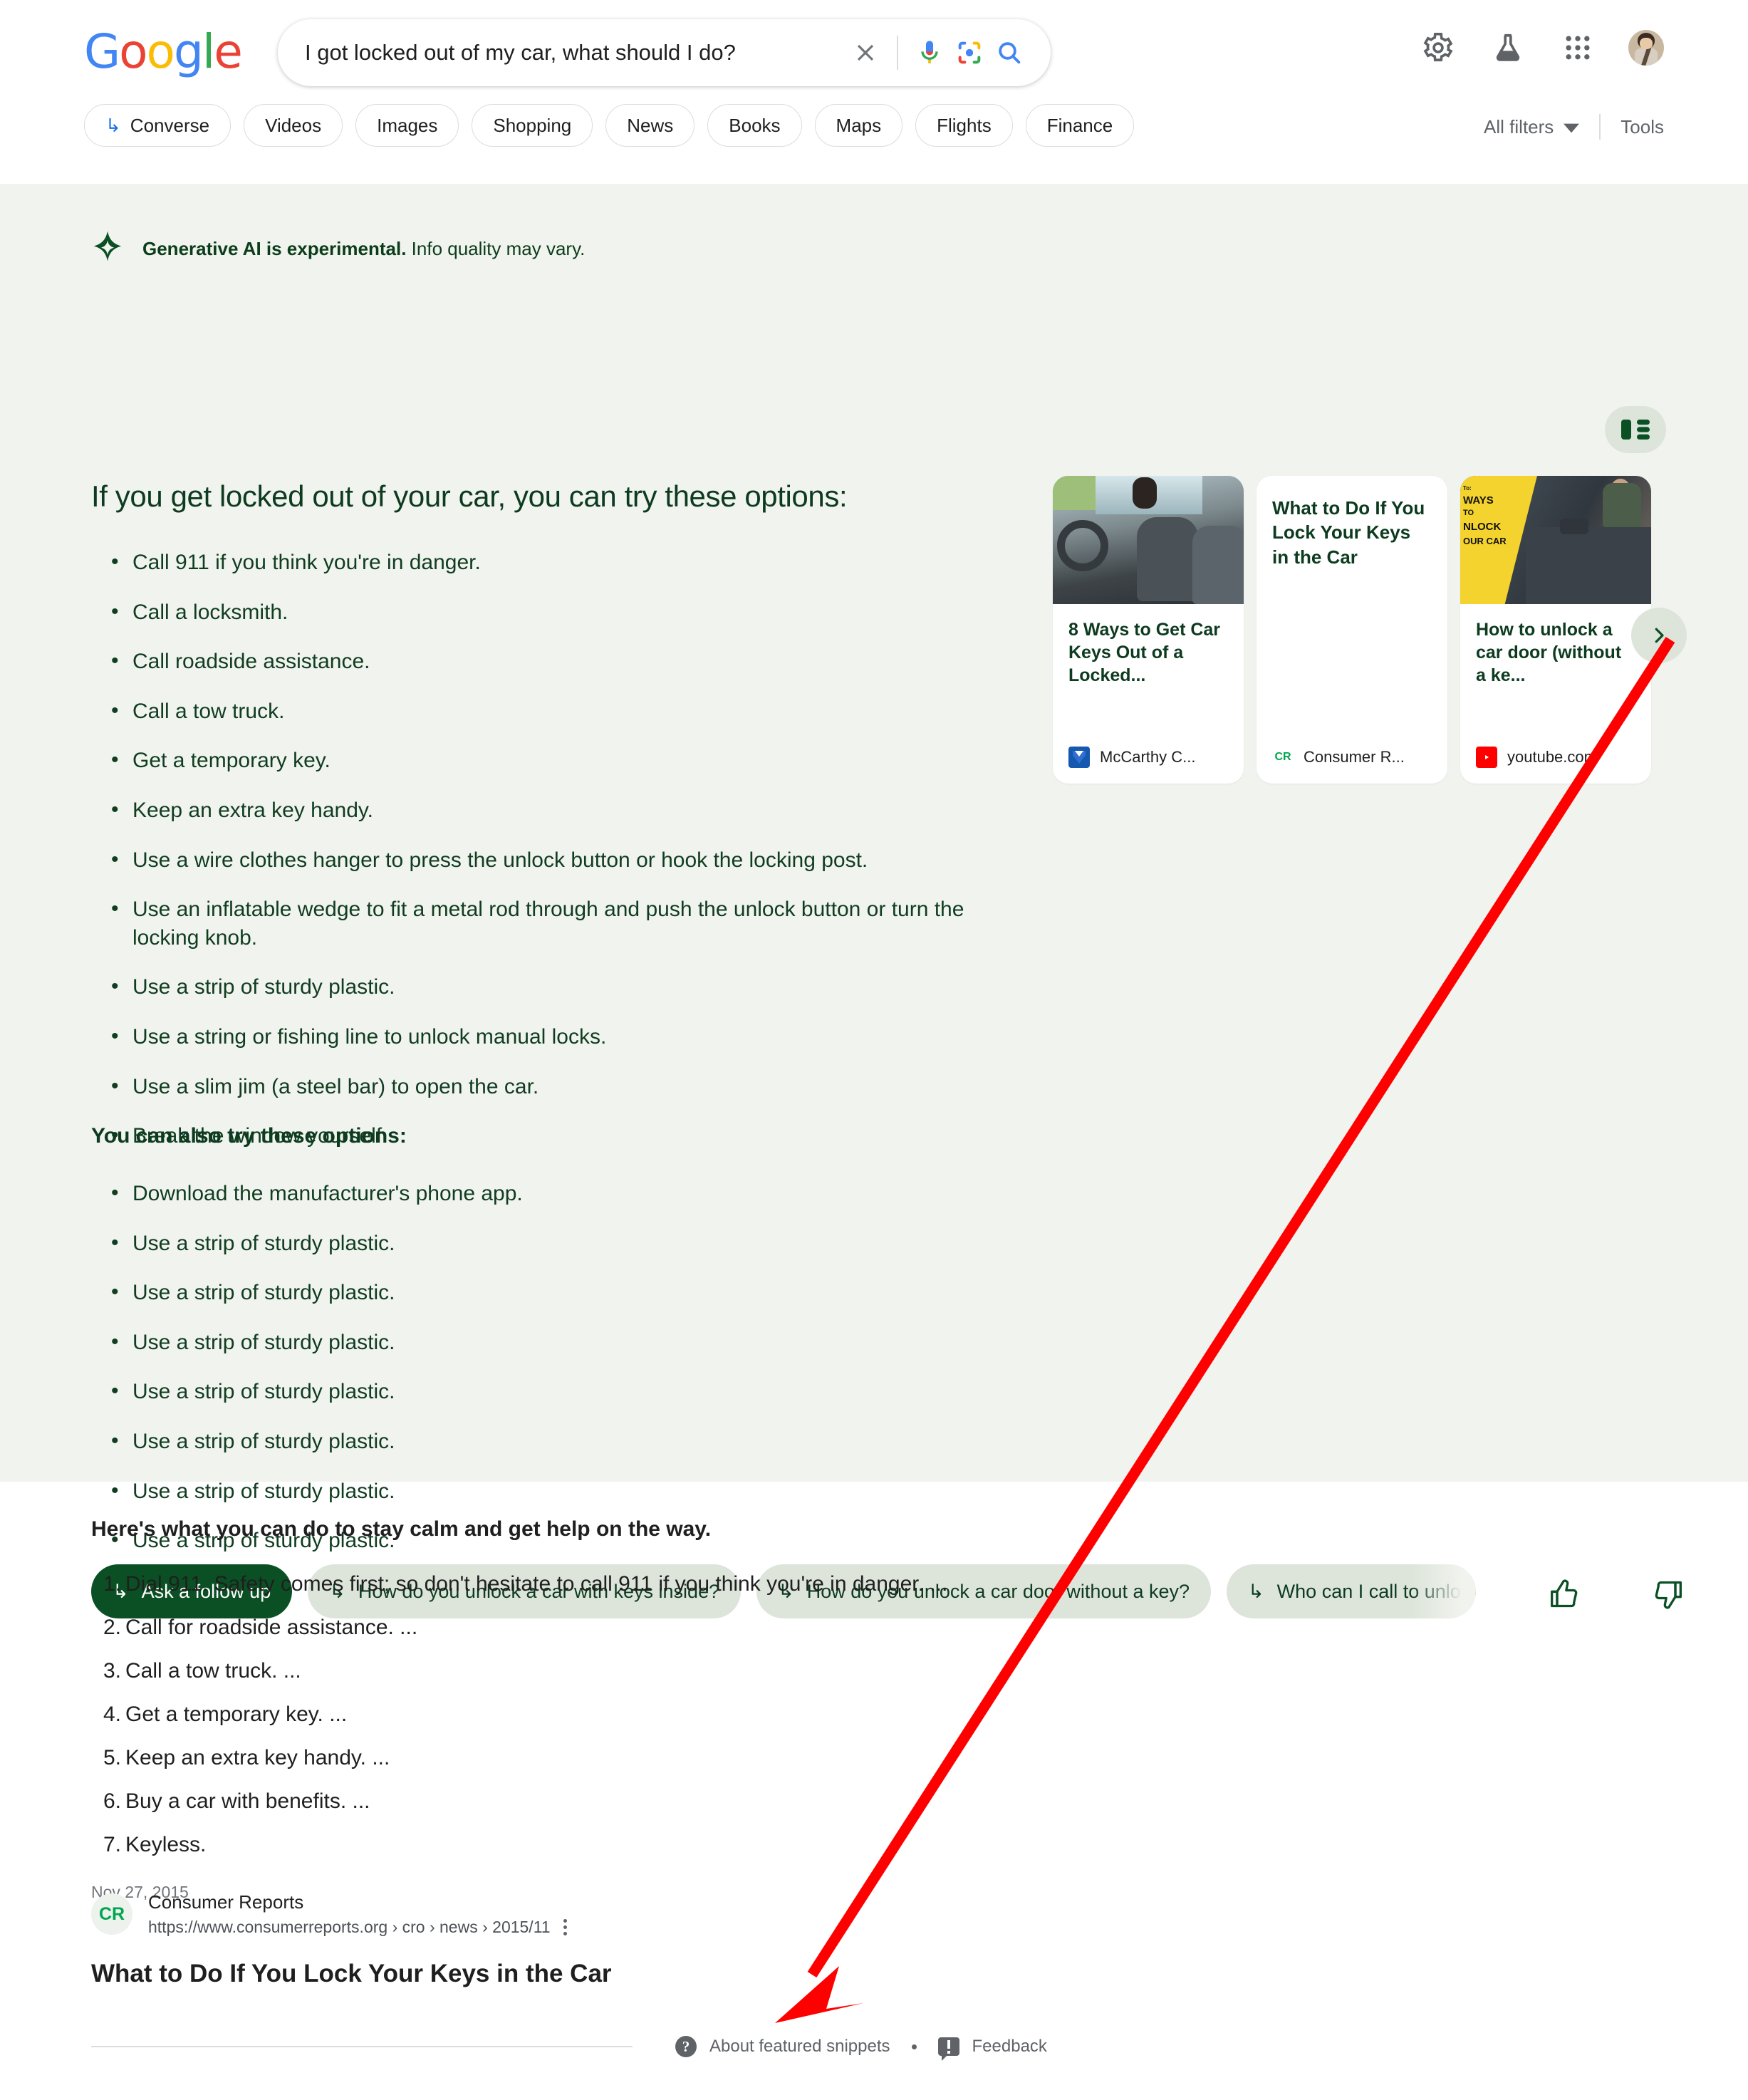  I want to click on chip-label: Videos, so click(293, 125).